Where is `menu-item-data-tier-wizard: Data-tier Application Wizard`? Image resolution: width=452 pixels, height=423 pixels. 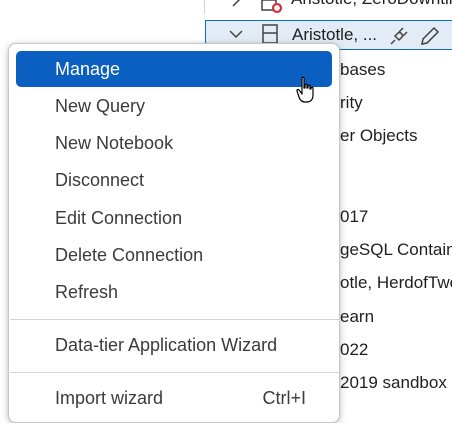
menu-item-data-tier-wizard: Data-tier Application Wizard is located at coordinates (174, 345).